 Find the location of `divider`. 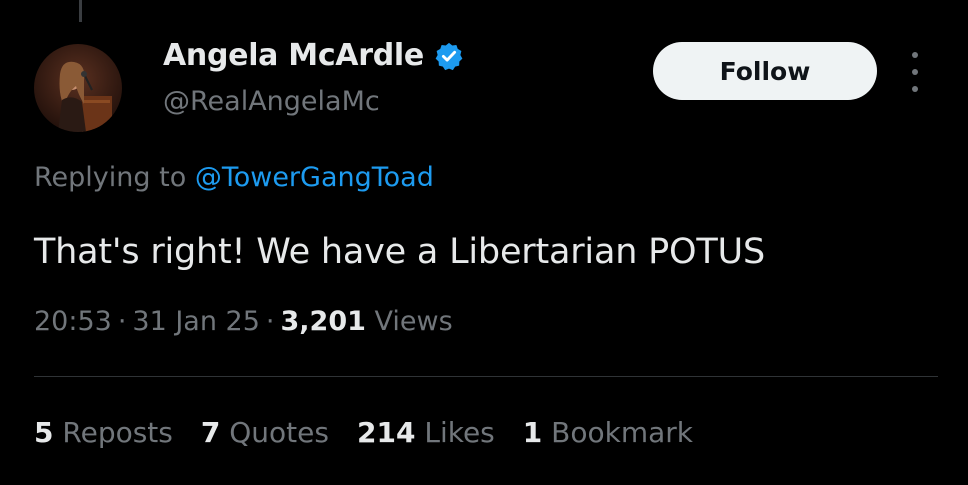

divider is located at coordinates (486, 376).